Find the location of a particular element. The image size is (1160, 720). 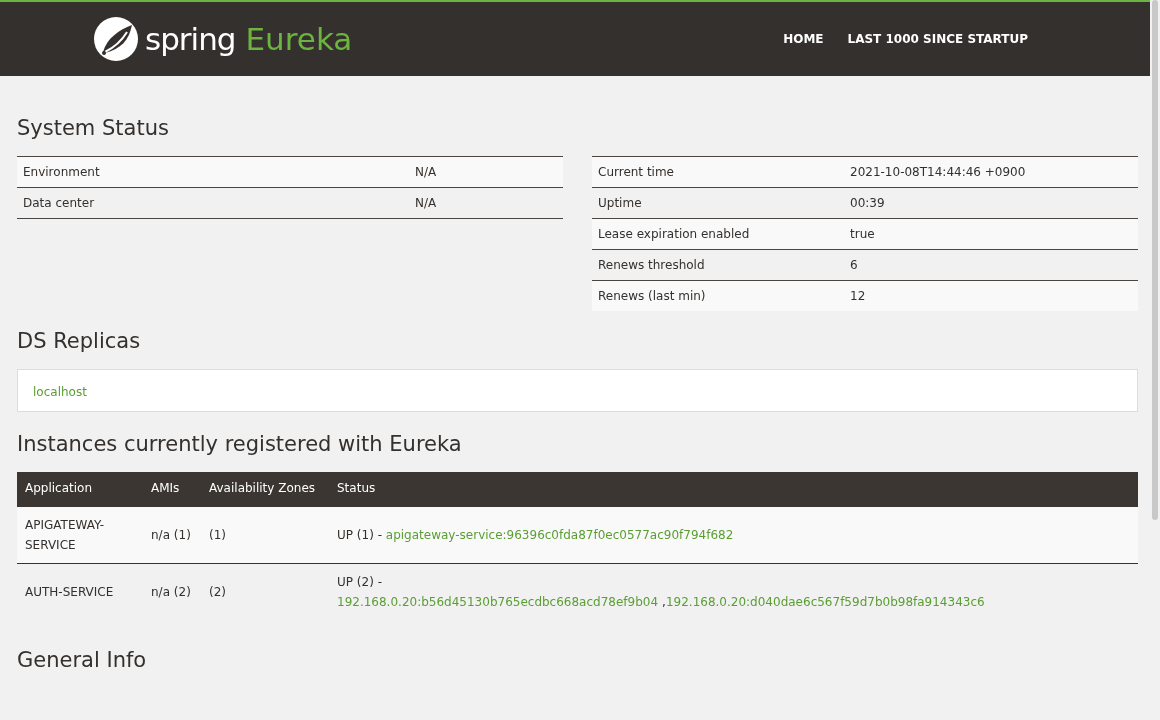

table-cell: n/a (2) is located at coordinates (172, 591).